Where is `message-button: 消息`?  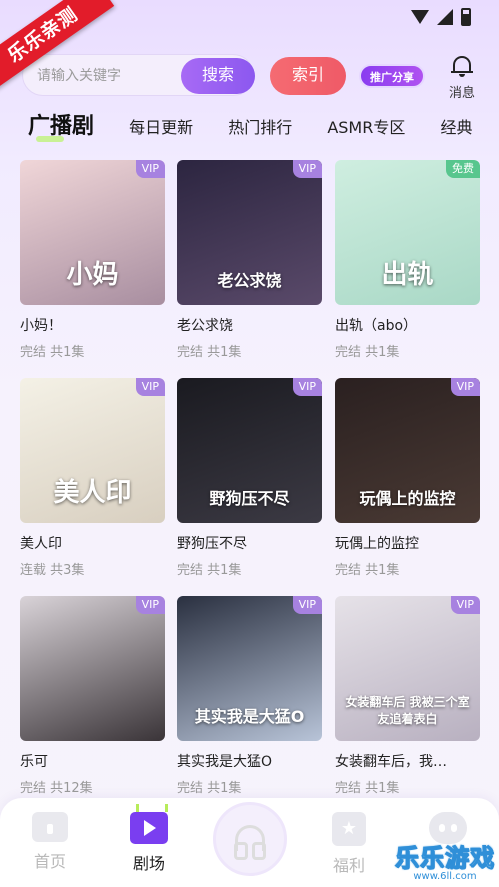 message-button: 消息 is located at coordinates (462, 78).